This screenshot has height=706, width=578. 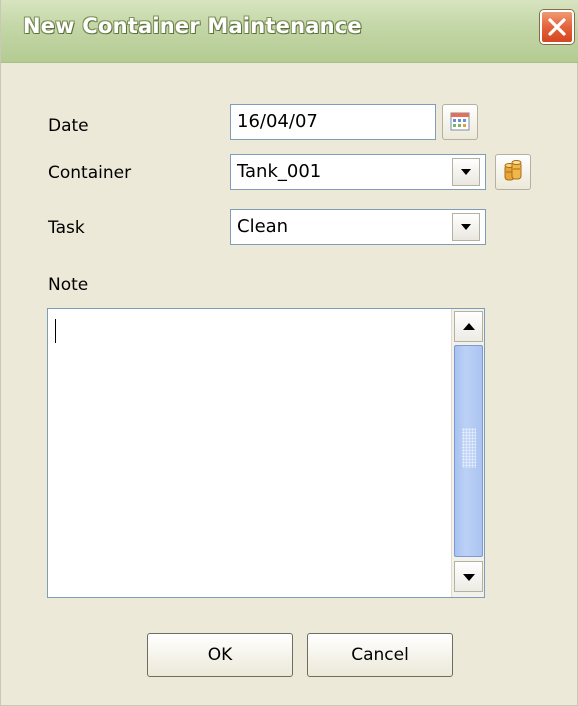 I want to click on scroll-thumb-grip, so click(x=469, y=448).